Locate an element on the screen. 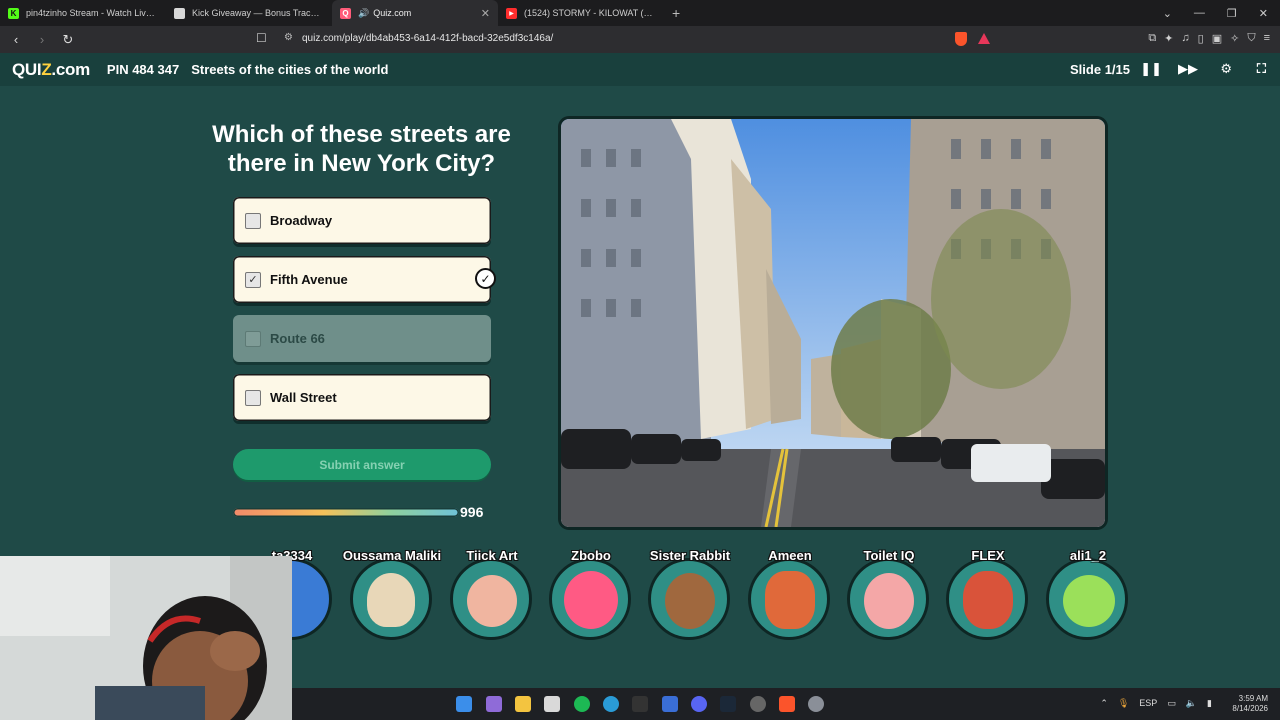 Image resolution: width=1280 pixels, height=720 pixels. skip-icon: ▶▶ is located at coordinates (1188, 69).